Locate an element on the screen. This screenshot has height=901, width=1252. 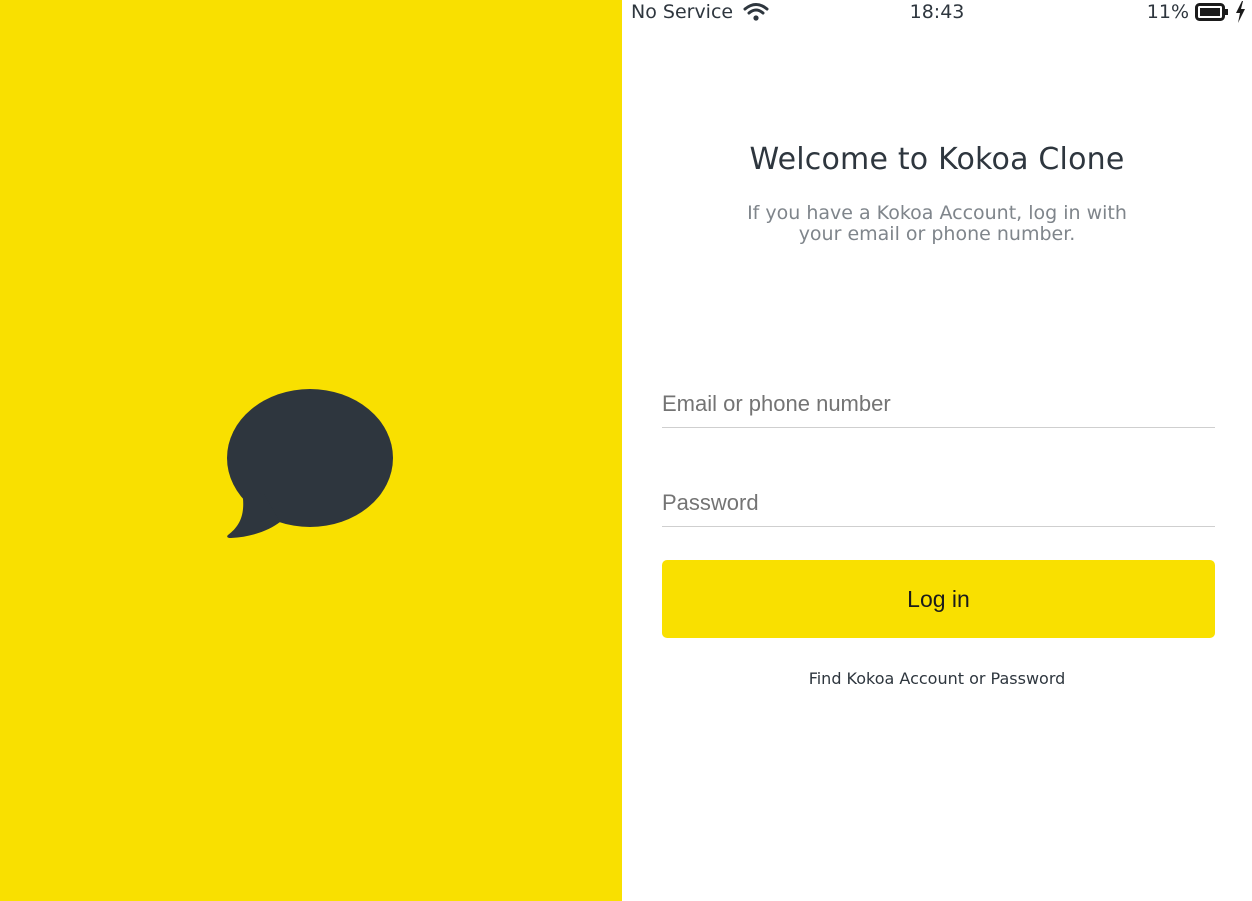
password-field is located at coordinates (938, 495).